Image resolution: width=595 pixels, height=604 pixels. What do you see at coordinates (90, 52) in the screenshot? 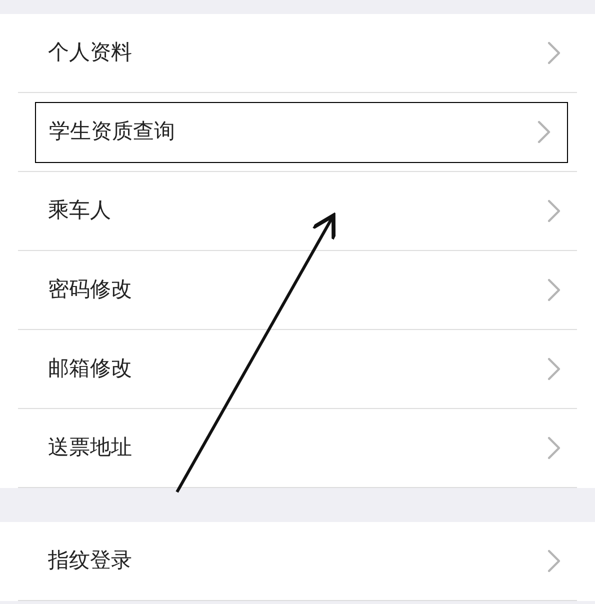
I see `menu-item-label: 个人资料` at bounding box center [90, 52].